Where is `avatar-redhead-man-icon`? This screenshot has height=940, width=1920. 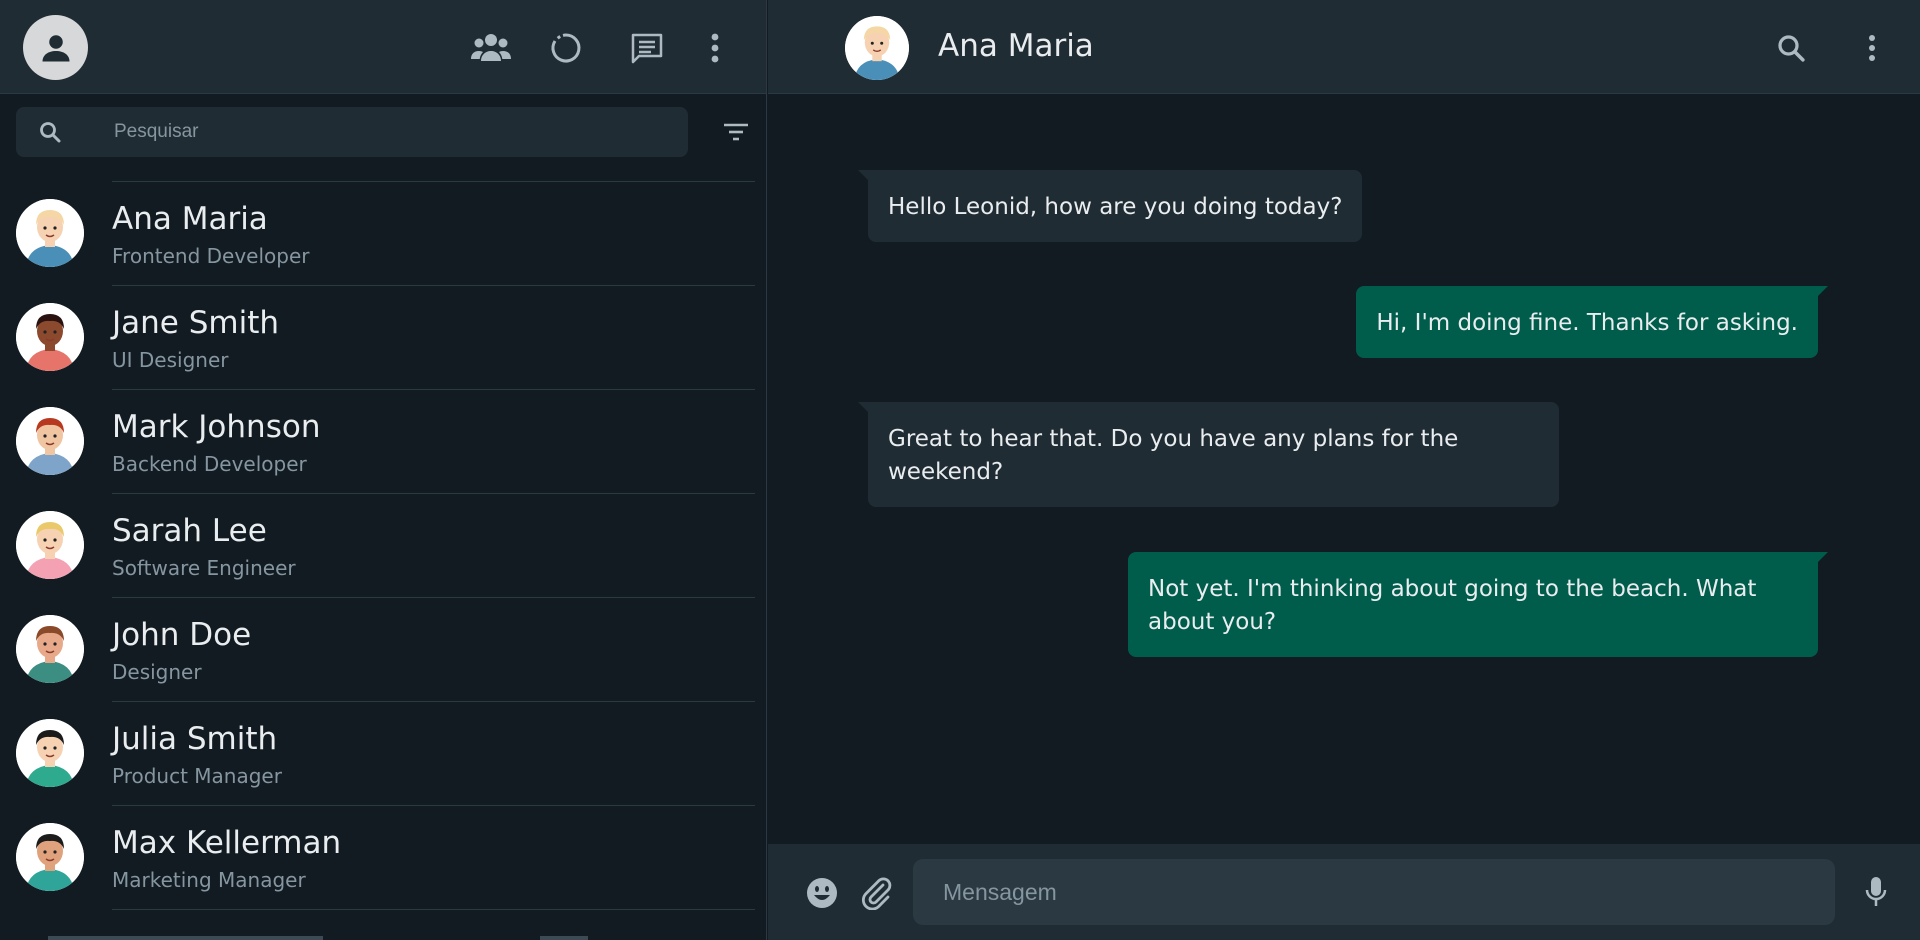 avatar-redhead-man-icon is located at coordinates (50, 441).